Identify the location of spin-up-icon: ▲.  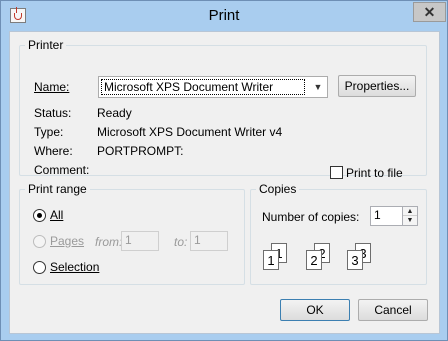
(410, 211).